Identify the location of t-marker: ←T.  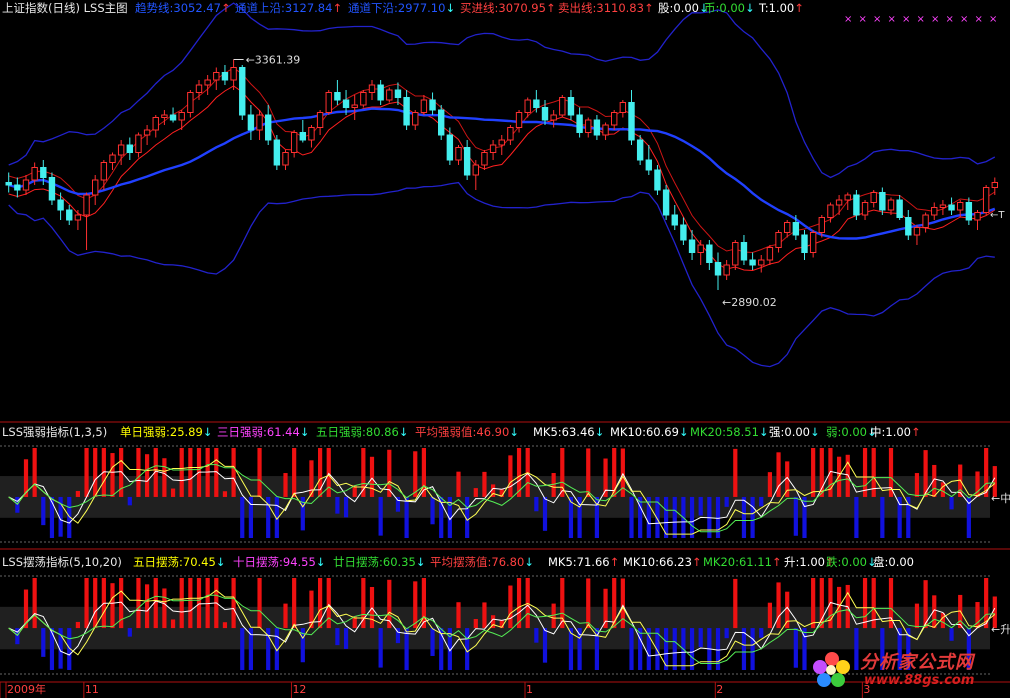
(997, 215).